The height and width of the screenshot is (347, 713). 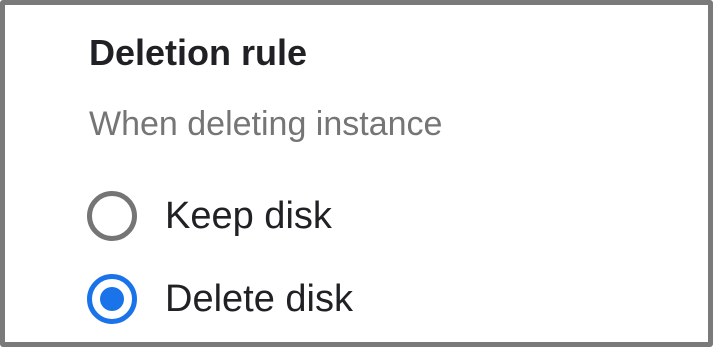 What do you see at coordinates (198, 52) in the screenshot?
I see `section-title: Deletion rule` at bounding box center [198, 52].